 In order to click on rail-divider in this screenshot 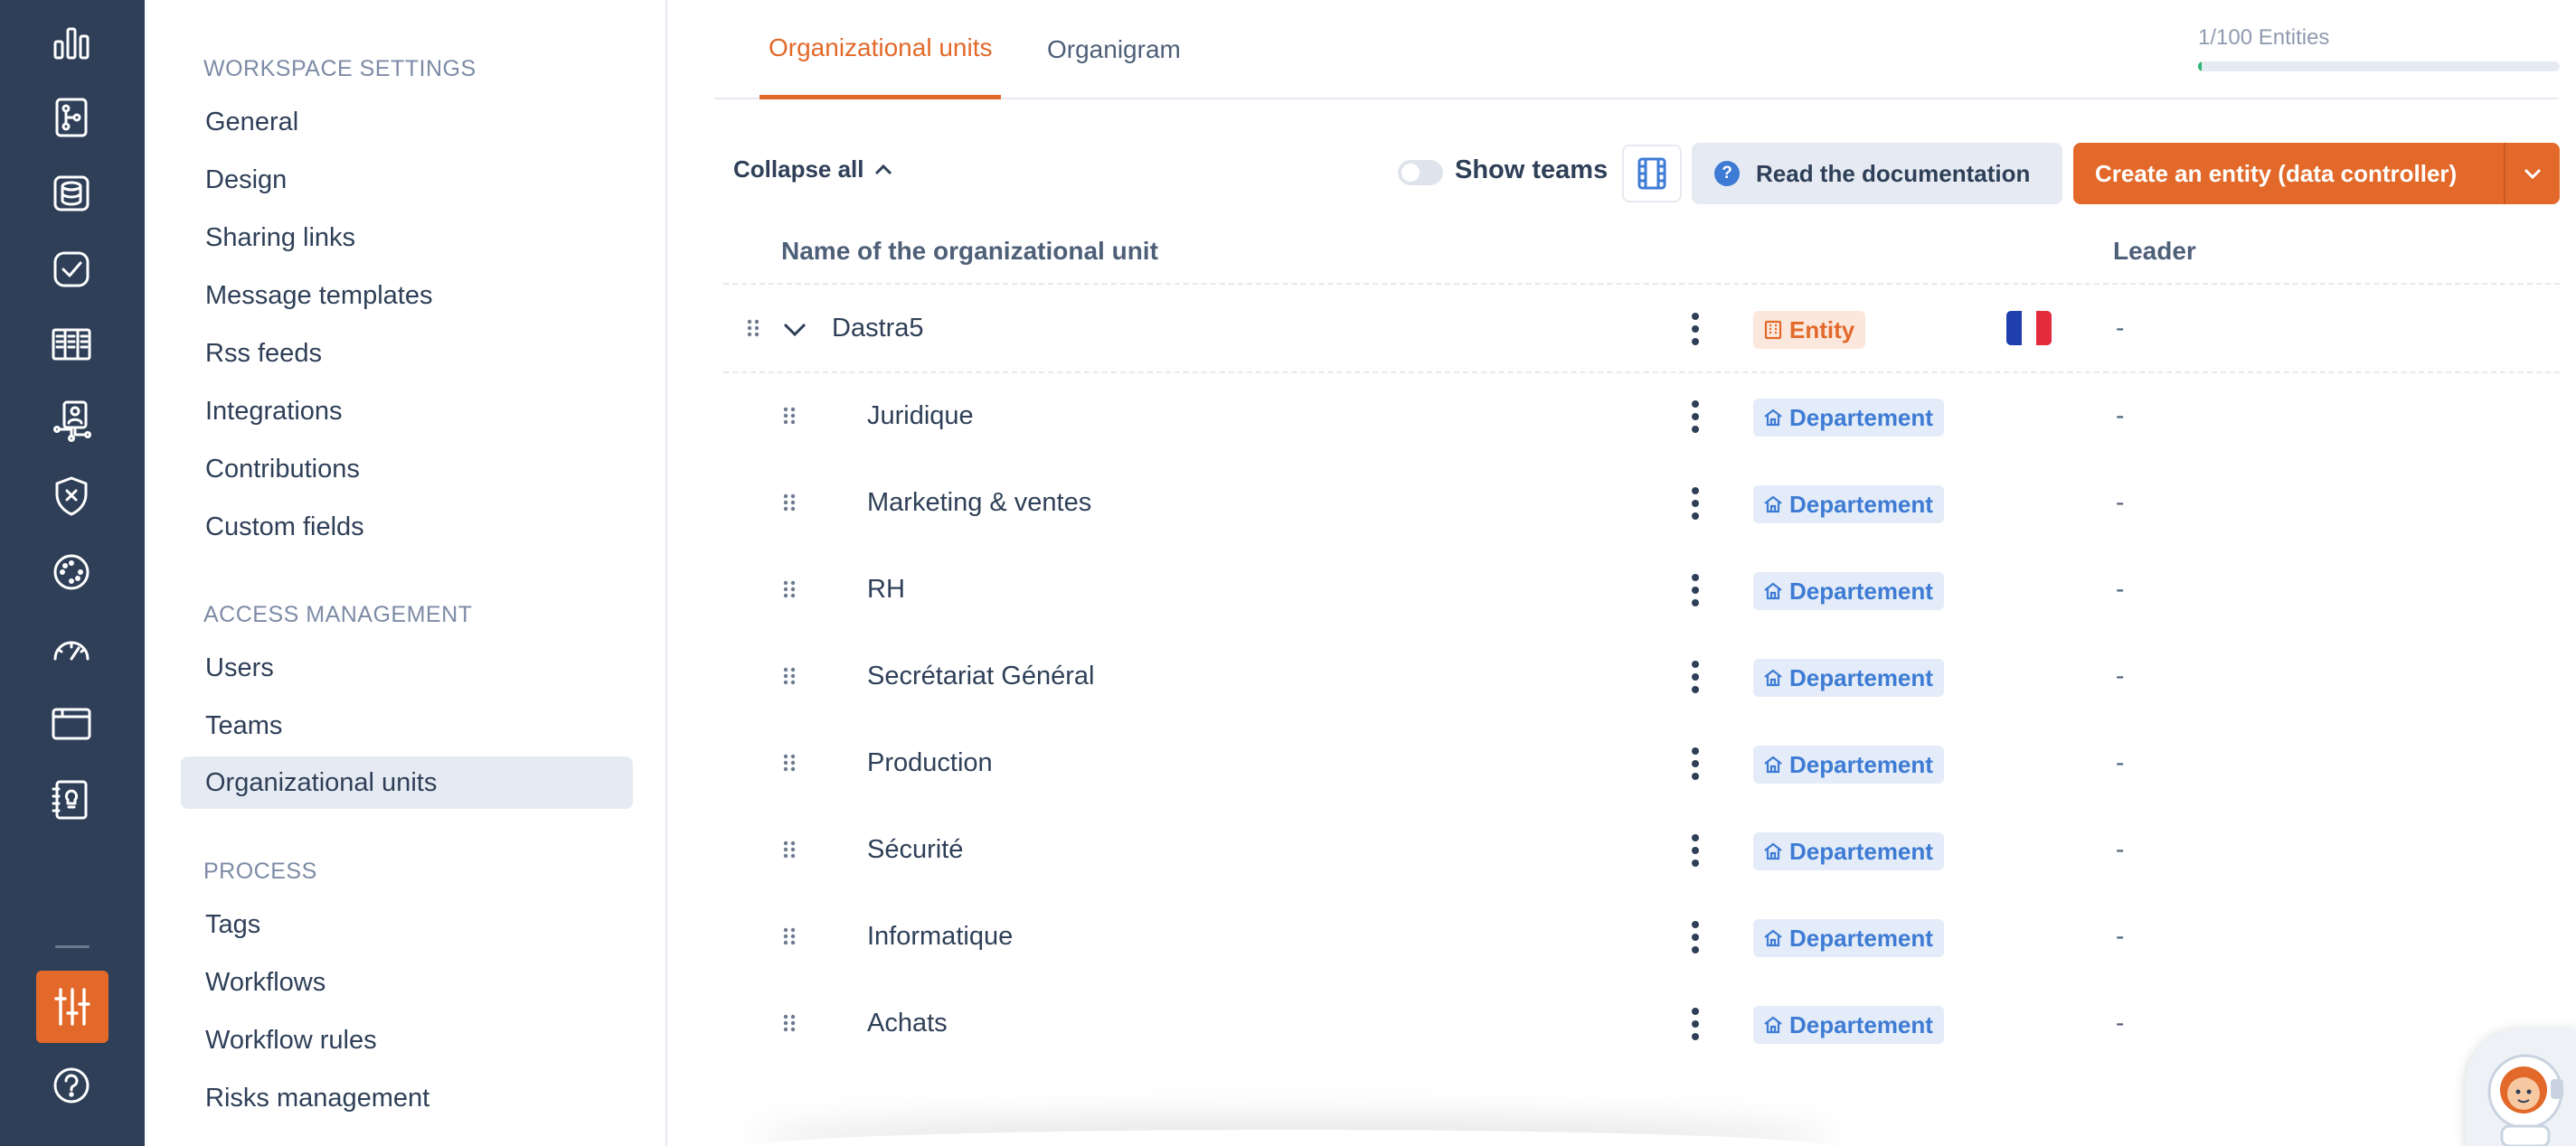, I will do `click(72, 947)`.